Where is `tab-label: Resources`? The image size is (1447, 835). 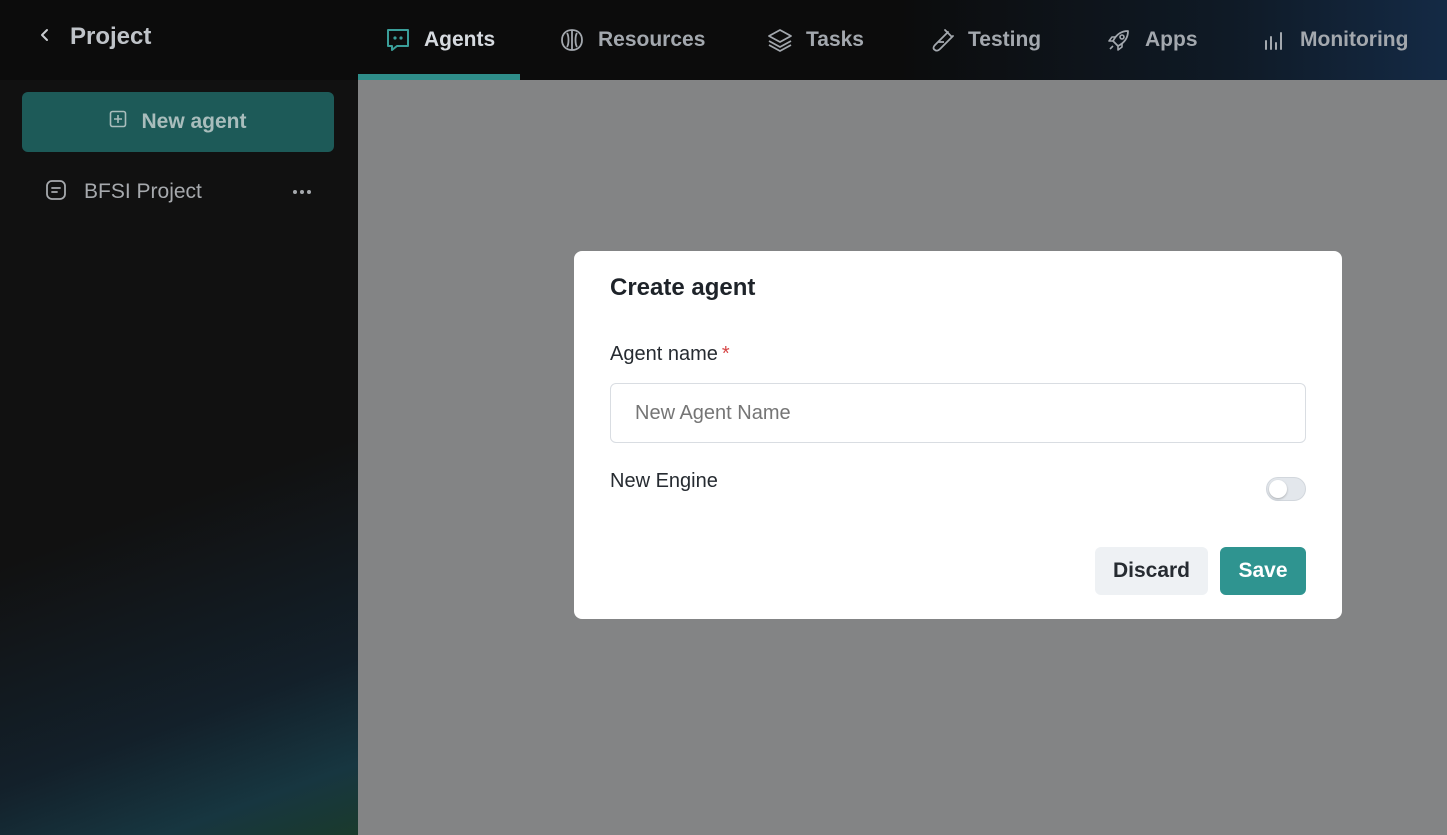
tab-label: Resources is located at coordinates (652, 39).